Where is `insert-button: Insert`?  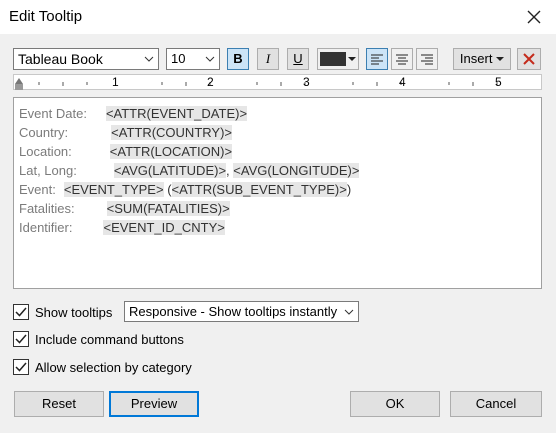 insert-button: Insert is located at coordinates (482, 59).